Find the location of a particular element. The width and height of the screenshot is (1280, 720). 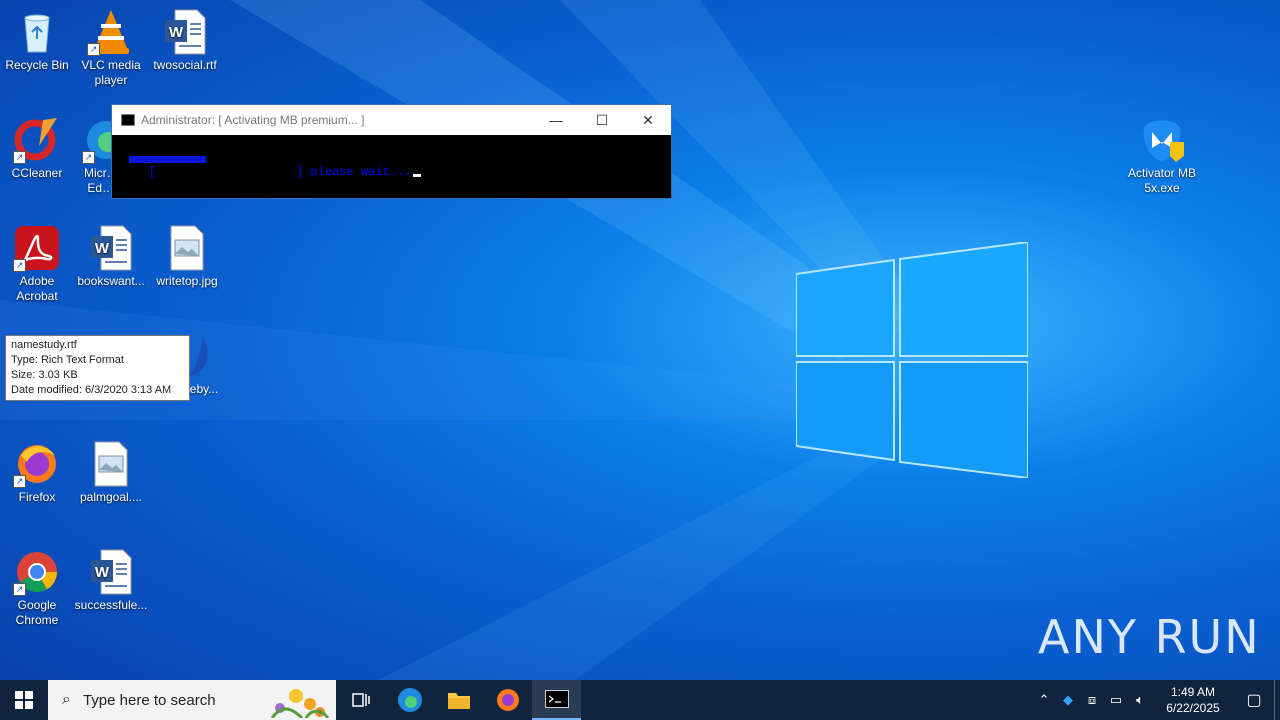

progress-fill is located at coordinates (167, 159).